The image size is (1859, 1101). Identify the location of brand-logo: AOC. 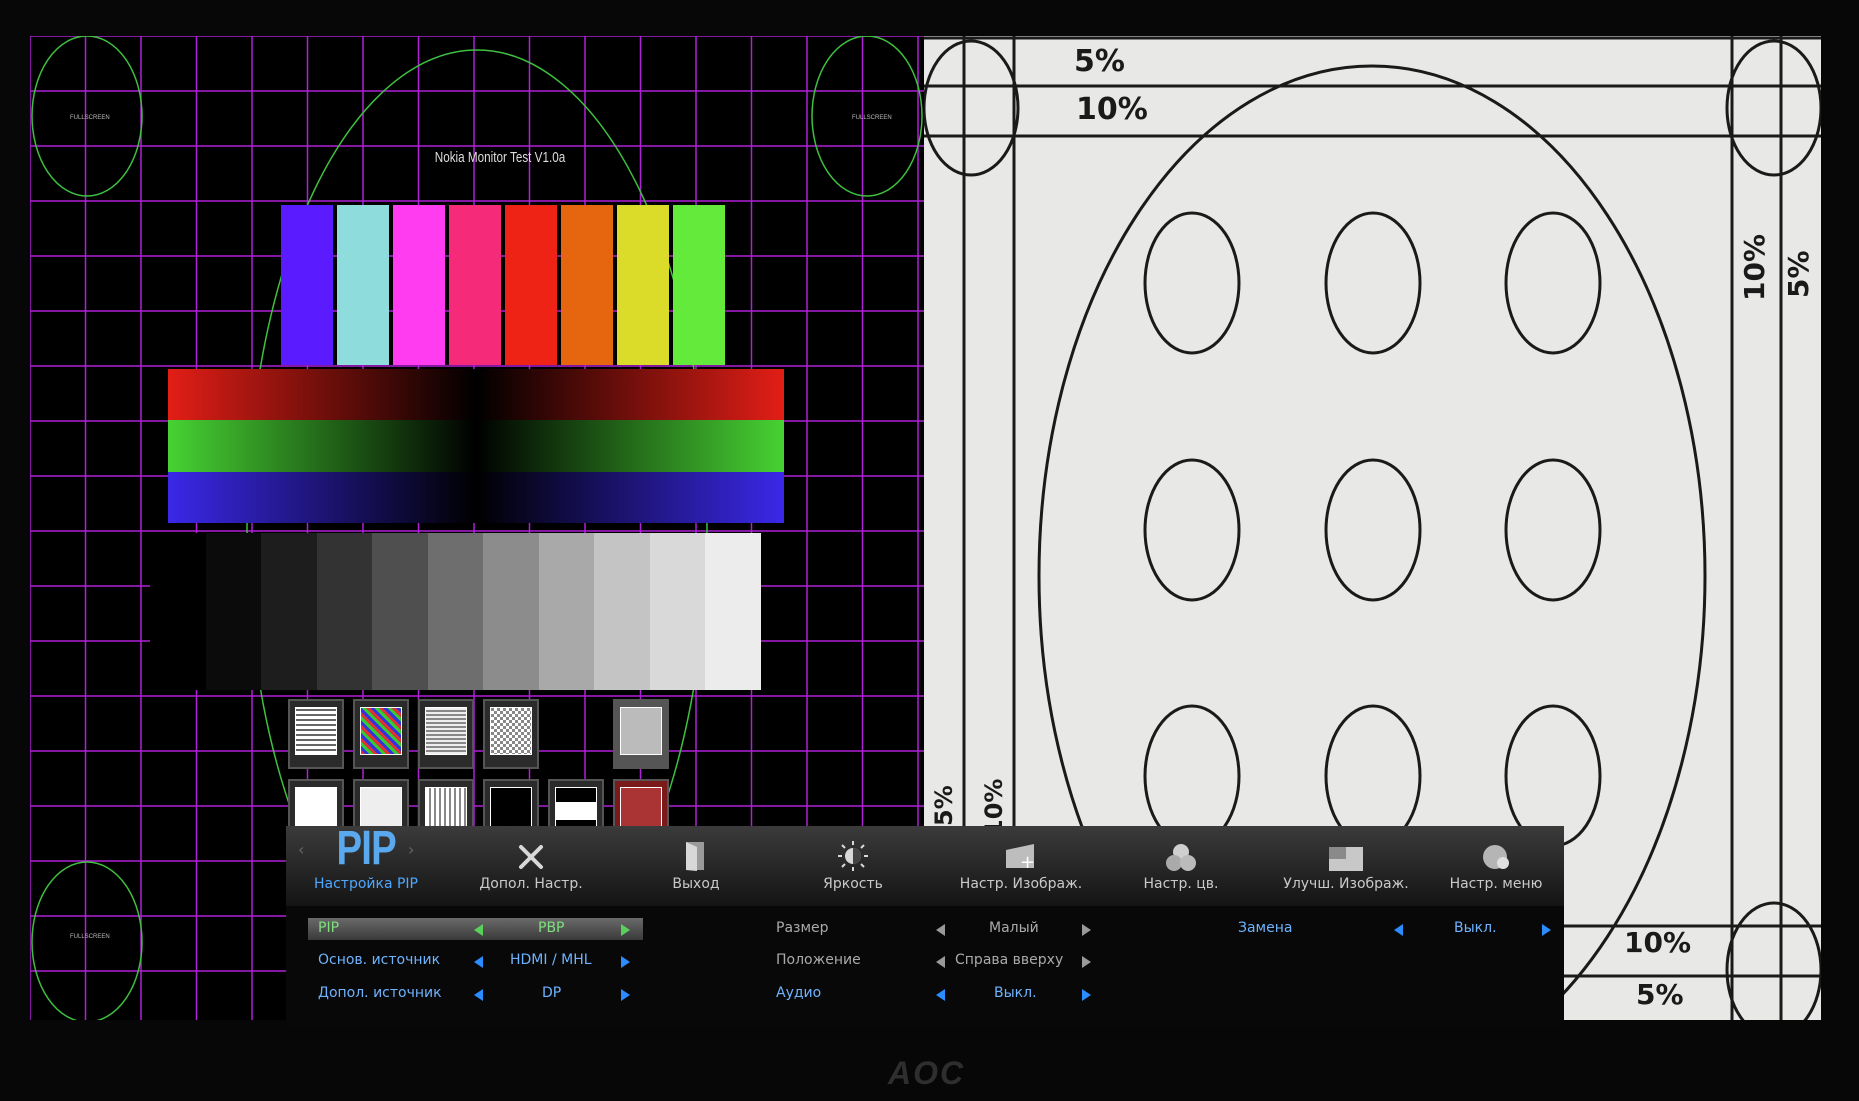
(927, 1073).